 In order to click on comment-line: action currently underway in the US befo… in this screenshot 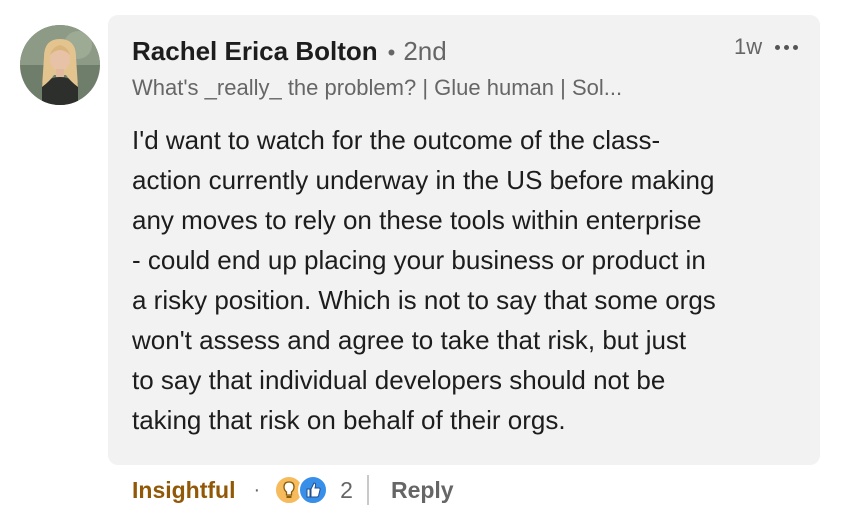, I will do `click(423, 180)`.